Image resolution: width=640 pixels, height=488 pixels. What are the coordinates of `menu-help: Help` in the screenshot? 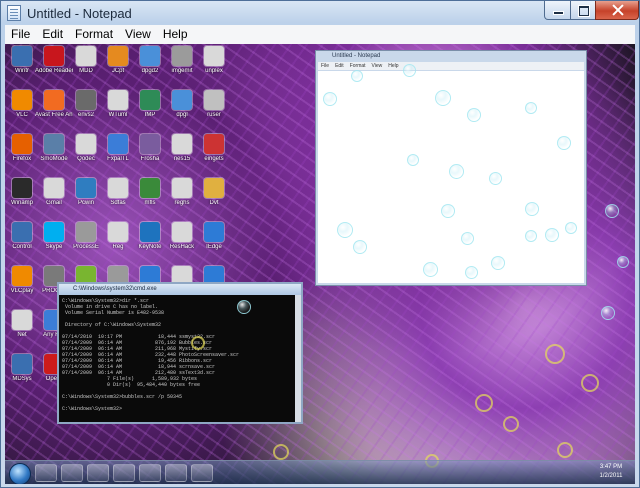 It's located at (175, 34).